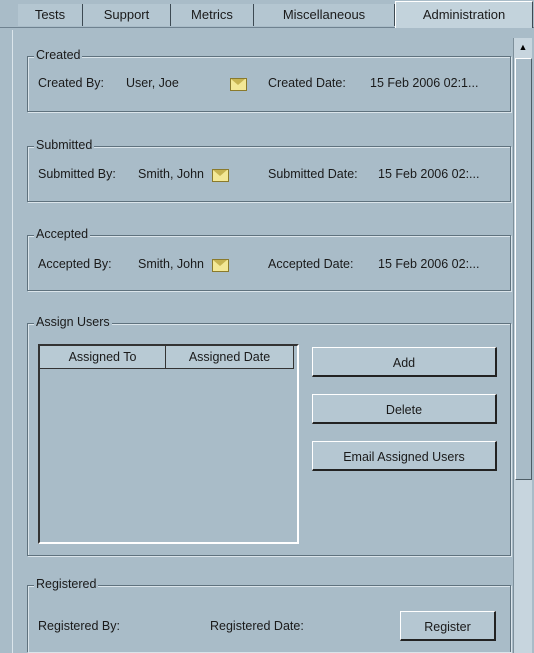 Image resolution: width=534 pixels, height=653 pixels. What do you see at coordinates (171, 174) in the screenshot?
I see `submitted-by-value: Smith, John` at bounding box center [171, 174].